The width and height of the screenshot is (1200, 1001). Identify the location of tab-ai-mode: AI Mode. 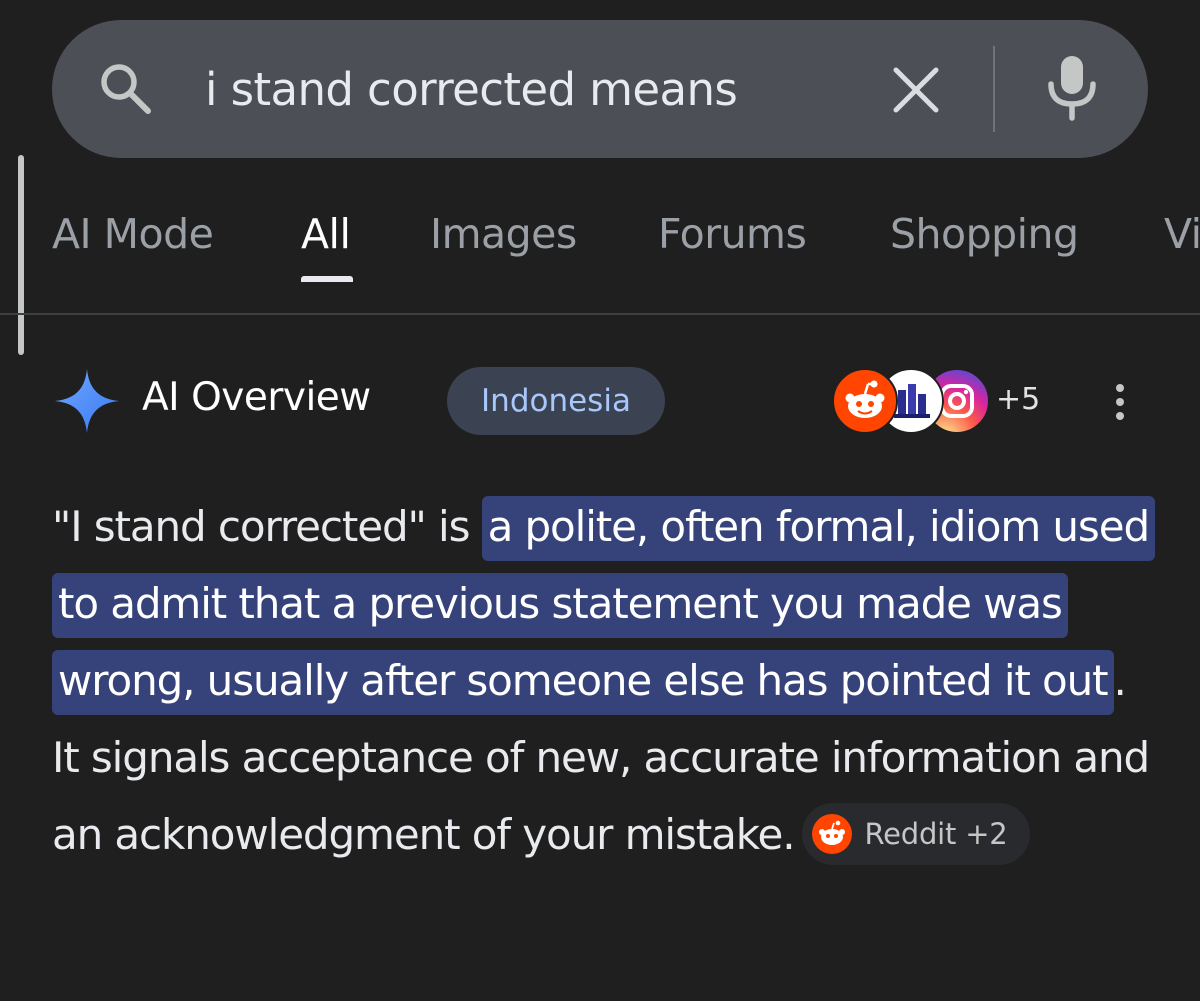
(133, 234).